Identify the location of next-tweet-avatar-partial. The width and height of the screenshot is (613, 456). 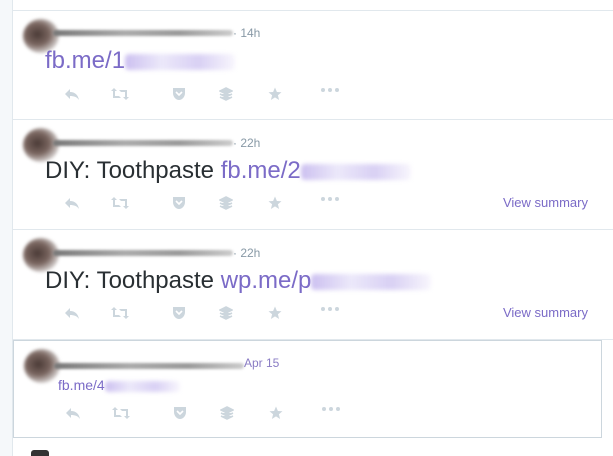
(40, 453).